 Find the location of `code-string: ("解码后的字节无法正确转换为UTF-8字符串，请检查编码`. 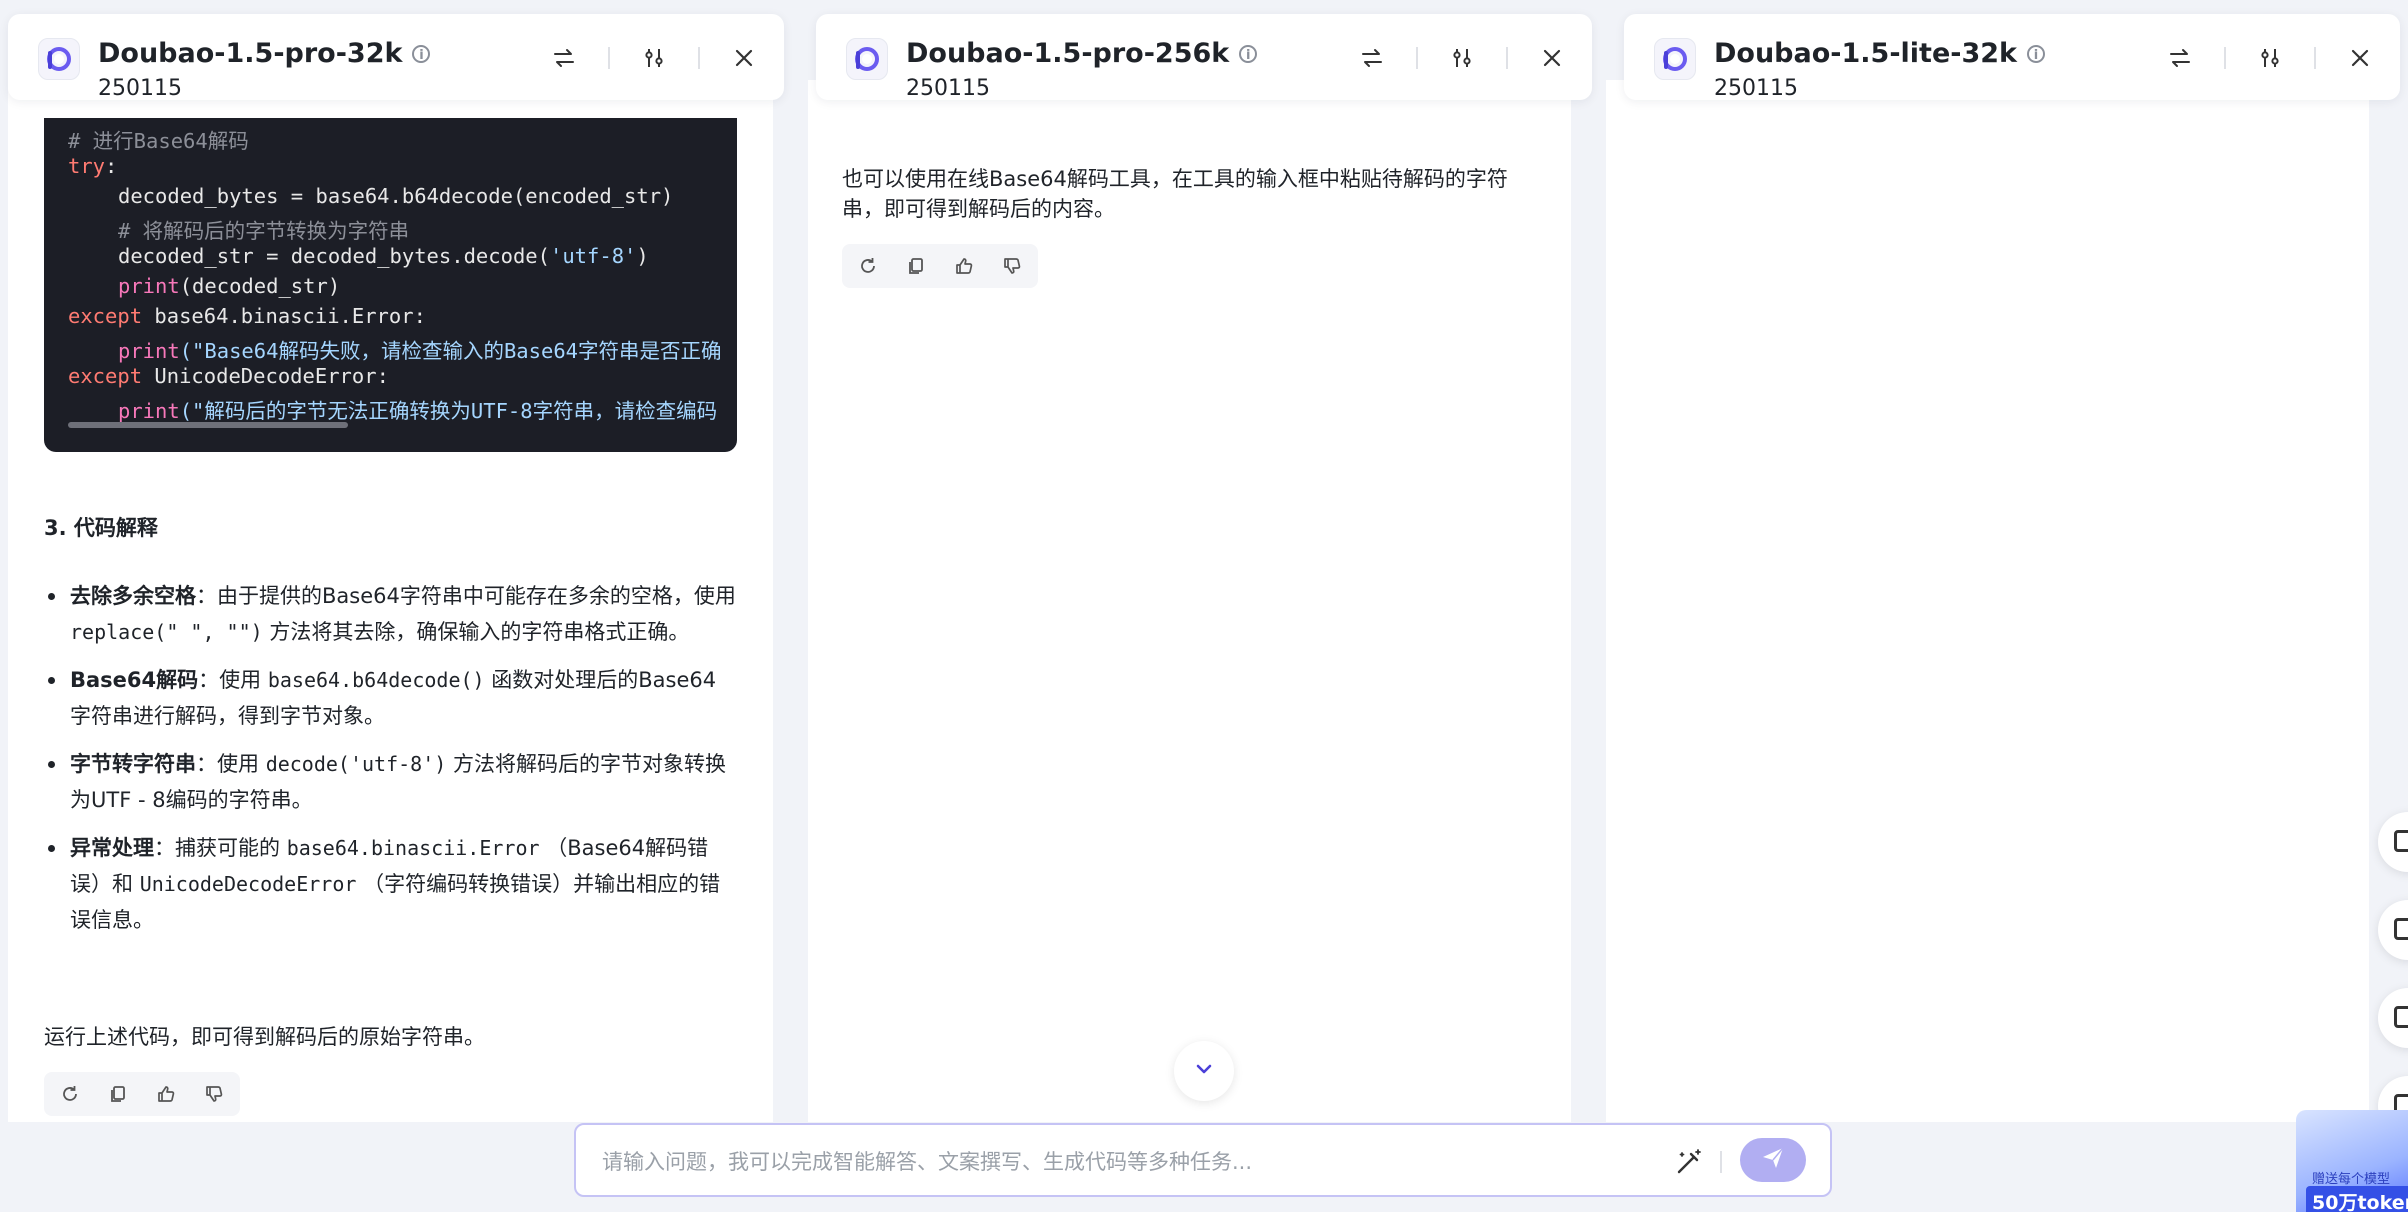

code-string: ("解码后的字节无法正确转换为UTF-8字符串，请检查编码 is located at coordinates (448, 411).